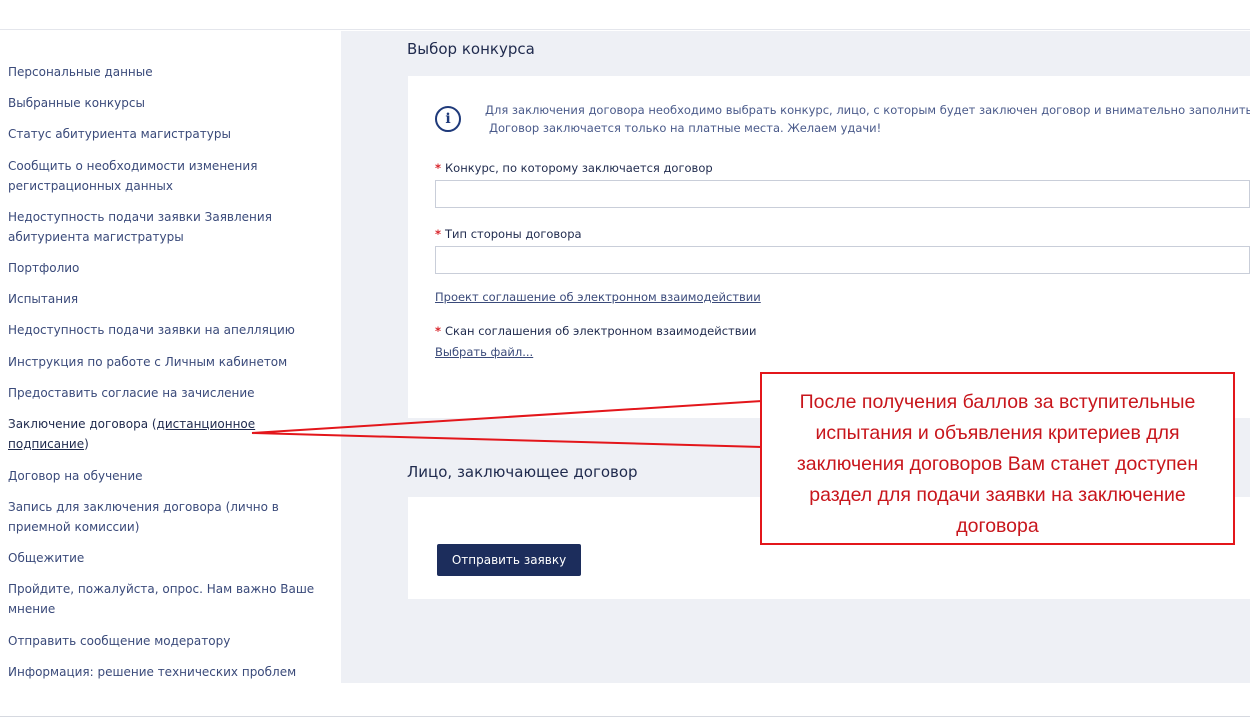 This screenshot has width=1250, height=720. What do you see at coordinates (997, 433) in the screenshot?
I see `callout-line: испытания и объявления критериев для` at bounding box center [997, 433].